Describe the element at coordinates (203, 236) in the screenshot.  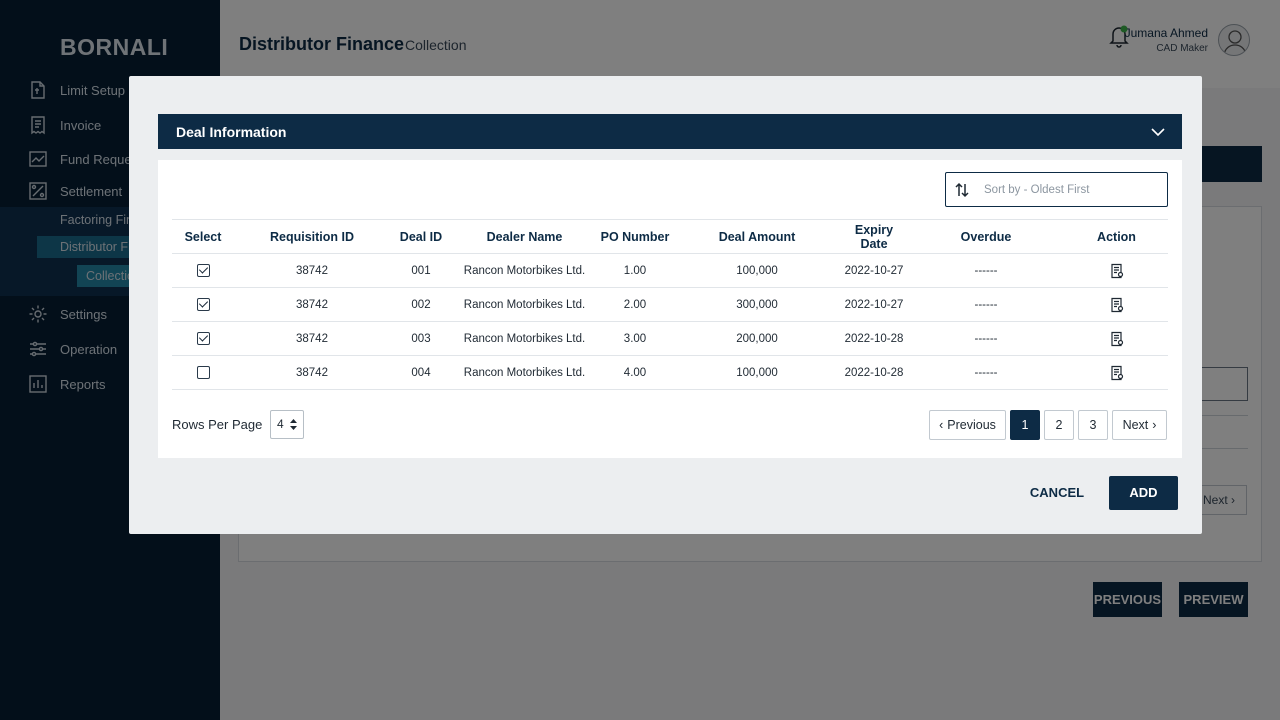
I see `column-header-select: Select` at that location.